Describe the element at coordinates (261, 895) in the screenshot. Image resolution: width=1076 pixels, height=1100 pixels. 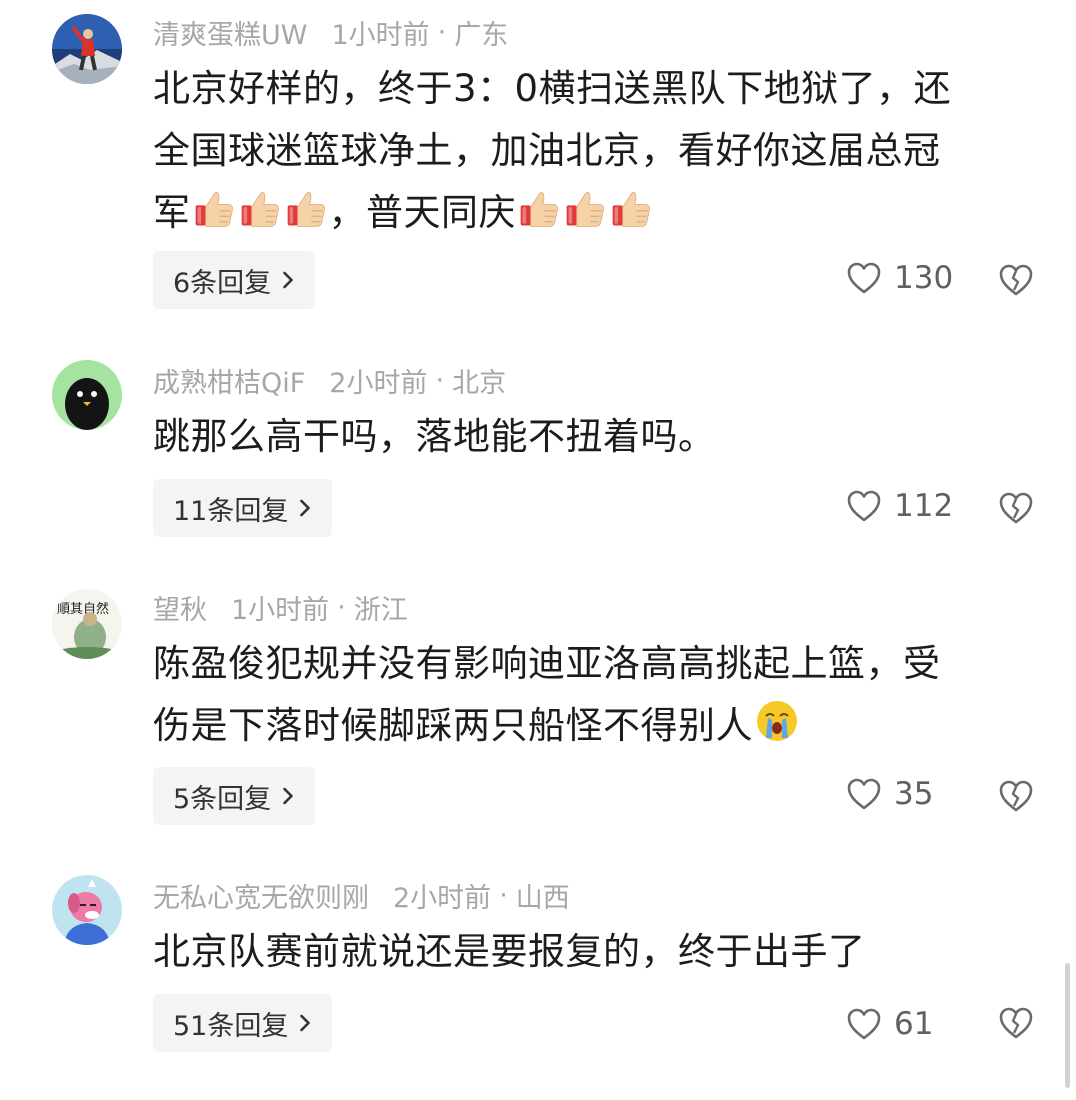
I see `username: 无私心宽无欲则刚` at that location.